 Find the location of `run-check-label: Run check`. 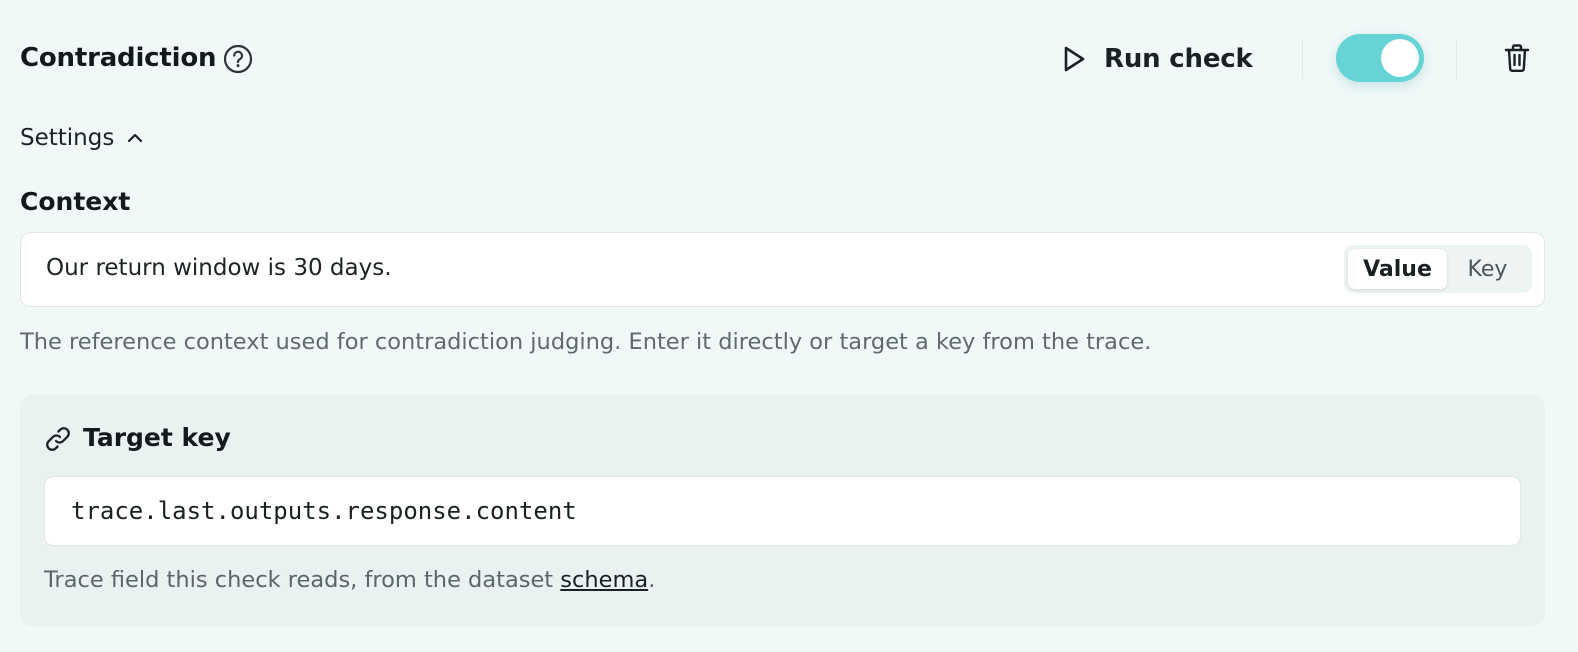

run-check-label: Run check is located at coordinates (1178, 59).